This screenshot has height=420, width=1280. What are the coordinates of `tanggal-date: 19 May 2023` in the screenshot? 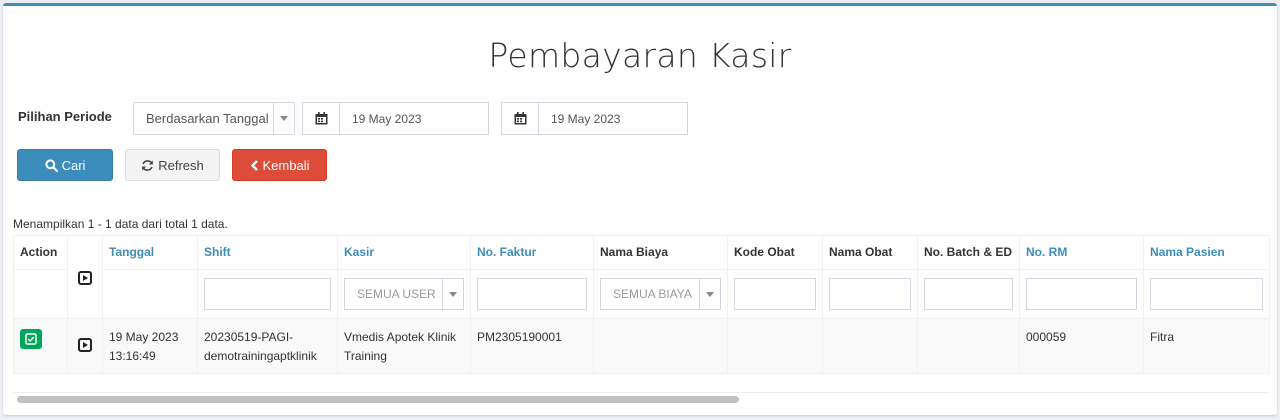 It's located at (144, 337).